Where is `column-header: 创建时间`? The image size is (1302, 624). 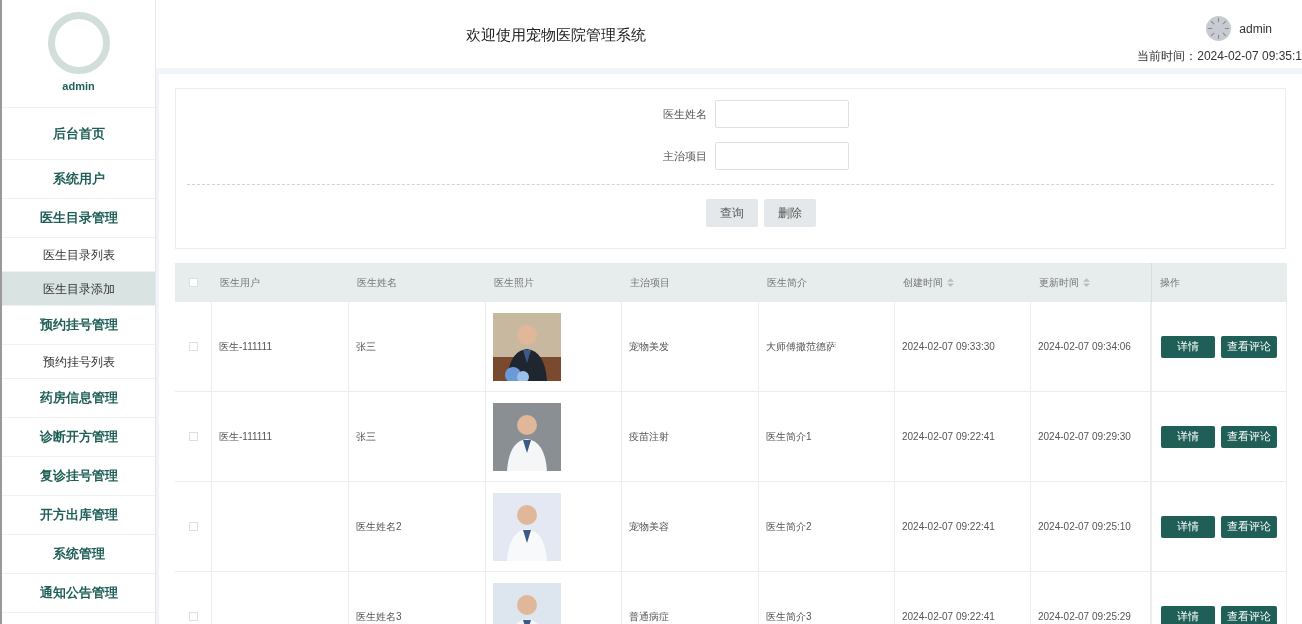
column-header: 创建时间 is located at coordinates (923, 283).